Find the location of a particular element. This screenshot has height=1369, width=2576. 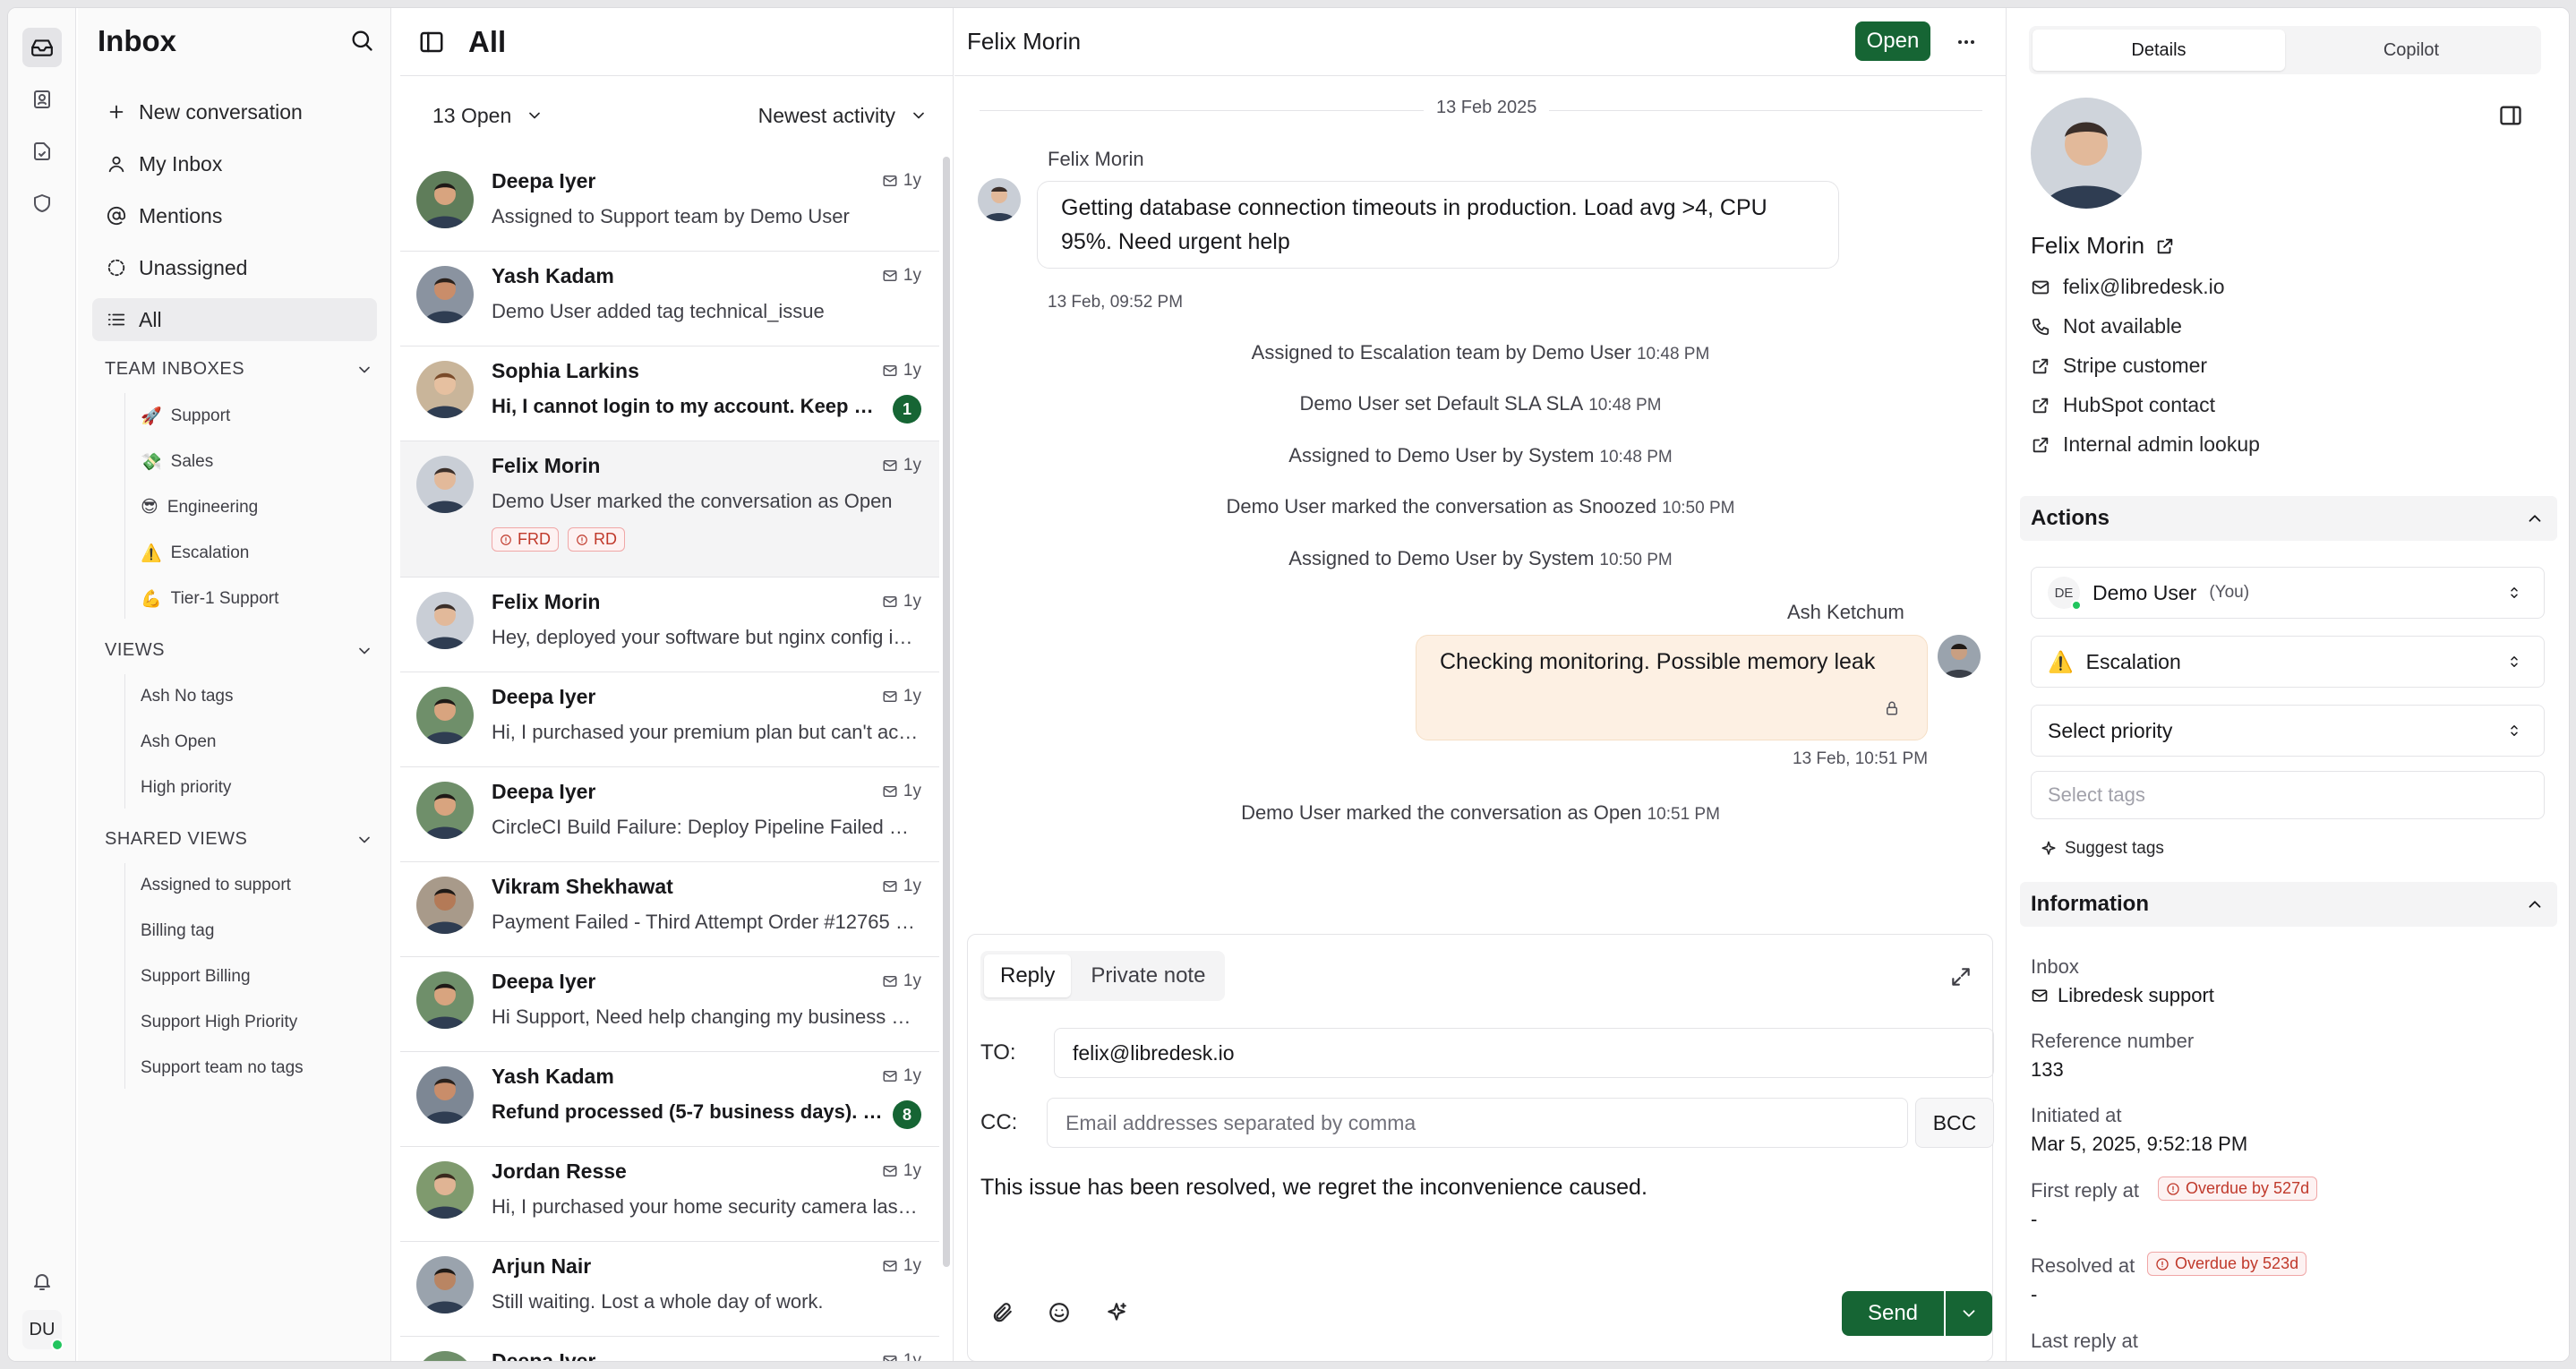

search-icon is located at coordinates (362, 40).